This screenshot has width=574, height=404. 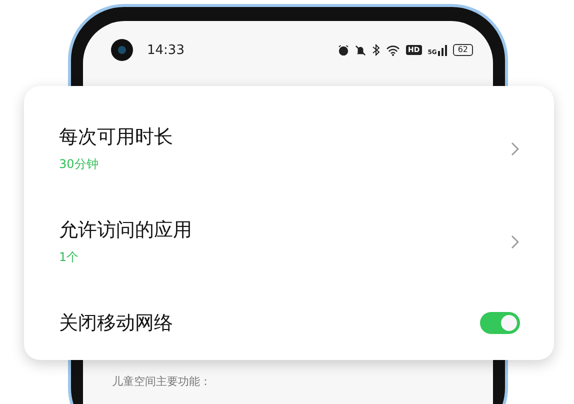 What do you see at coordinates (442, 50) in the screenshot?
I see `signal-icon` at bounding box center [442, 50].